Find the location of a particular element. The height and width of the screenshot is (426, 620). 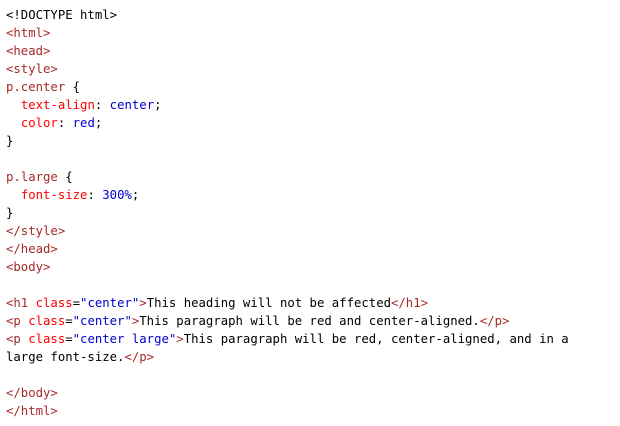

tag-token: <body> is located at coordinates (28, 267).